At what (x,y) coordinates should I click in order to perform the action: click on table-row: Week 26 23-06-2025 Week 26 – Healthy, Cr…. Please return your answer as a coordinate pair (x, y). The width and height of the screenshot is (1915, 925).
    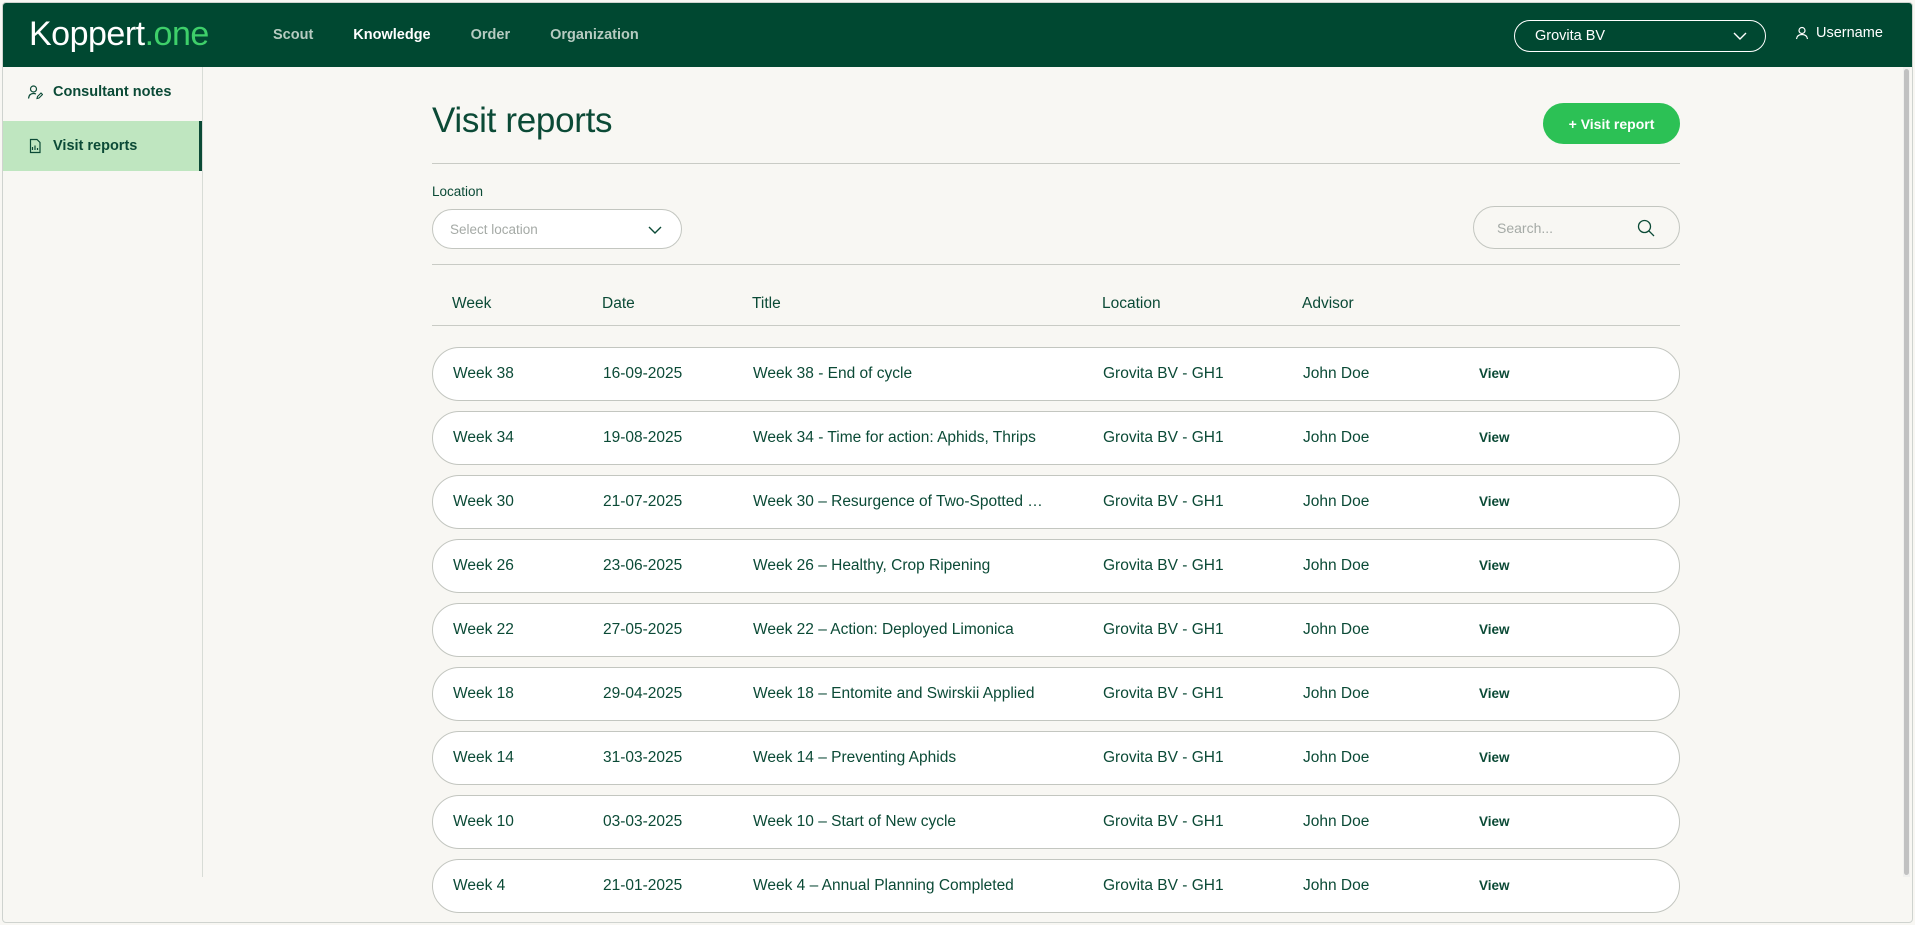
    Looking at the image, I should click on (1056, 566).